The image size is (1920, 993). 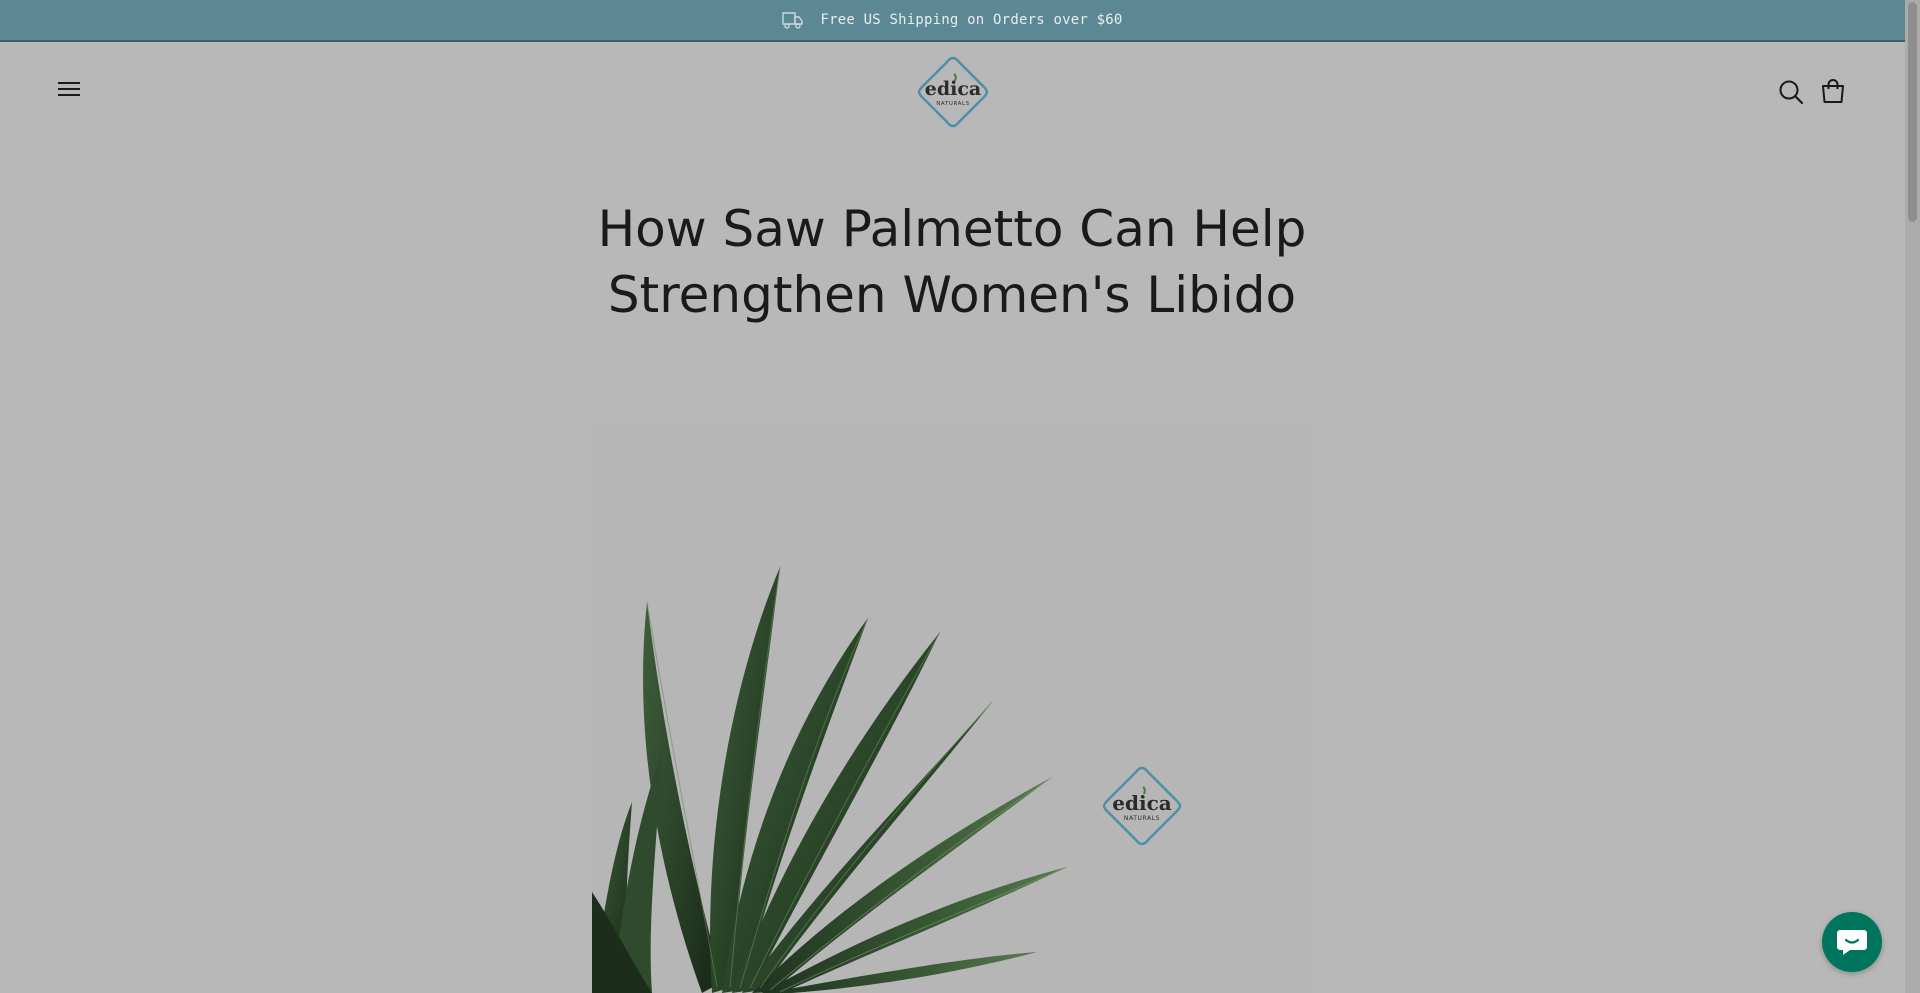 What do you see at coordinates (1141, 803) in the screenshot?
I see `image-logo-wordmark: edica` at bounding box center [1141, 803].